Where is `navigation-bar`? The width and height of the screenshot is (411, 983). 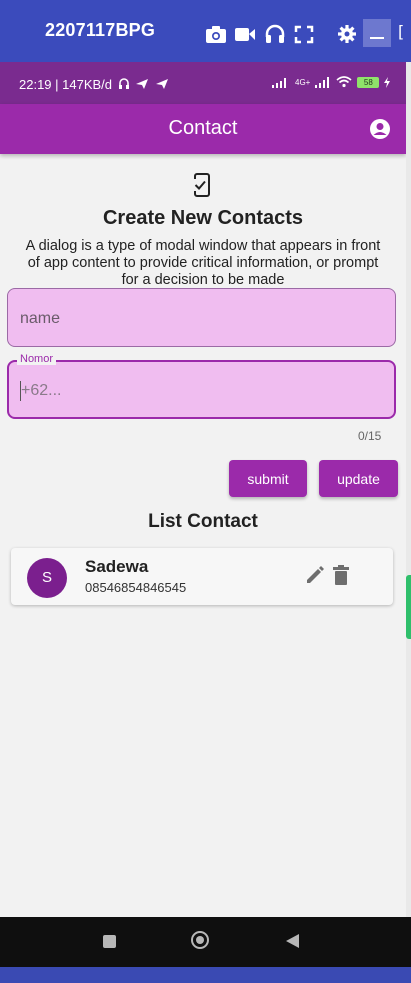 navigation-bar is located at coordinates (205, 942).